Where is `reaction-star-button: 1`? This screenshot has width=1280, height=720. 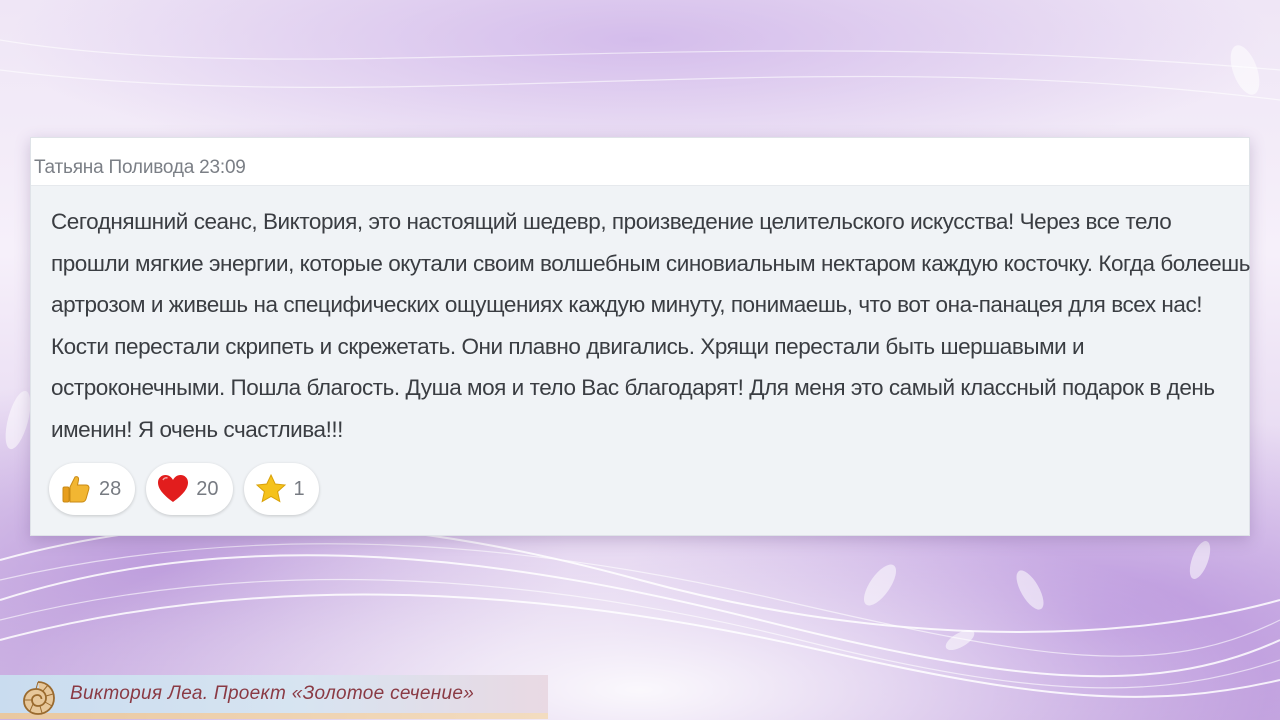 reaction-star-button: 1 is located at coordinates (281, 489).